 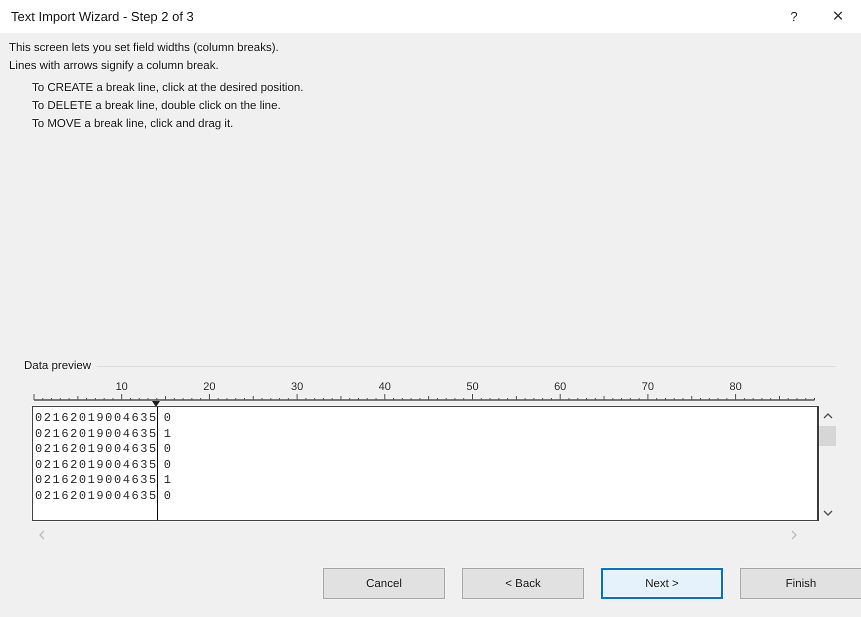 I want to click on scroll-down-icon, so click(x=827, y=513).